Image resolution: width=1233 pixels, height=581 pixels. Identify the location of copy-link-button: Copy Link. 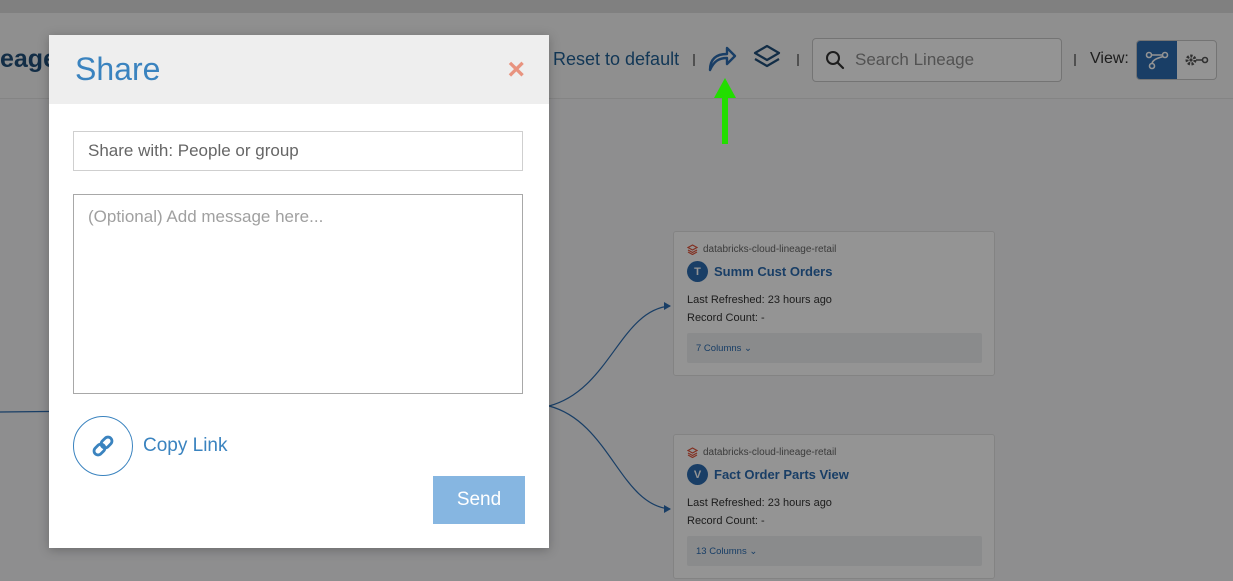
(150, 446).